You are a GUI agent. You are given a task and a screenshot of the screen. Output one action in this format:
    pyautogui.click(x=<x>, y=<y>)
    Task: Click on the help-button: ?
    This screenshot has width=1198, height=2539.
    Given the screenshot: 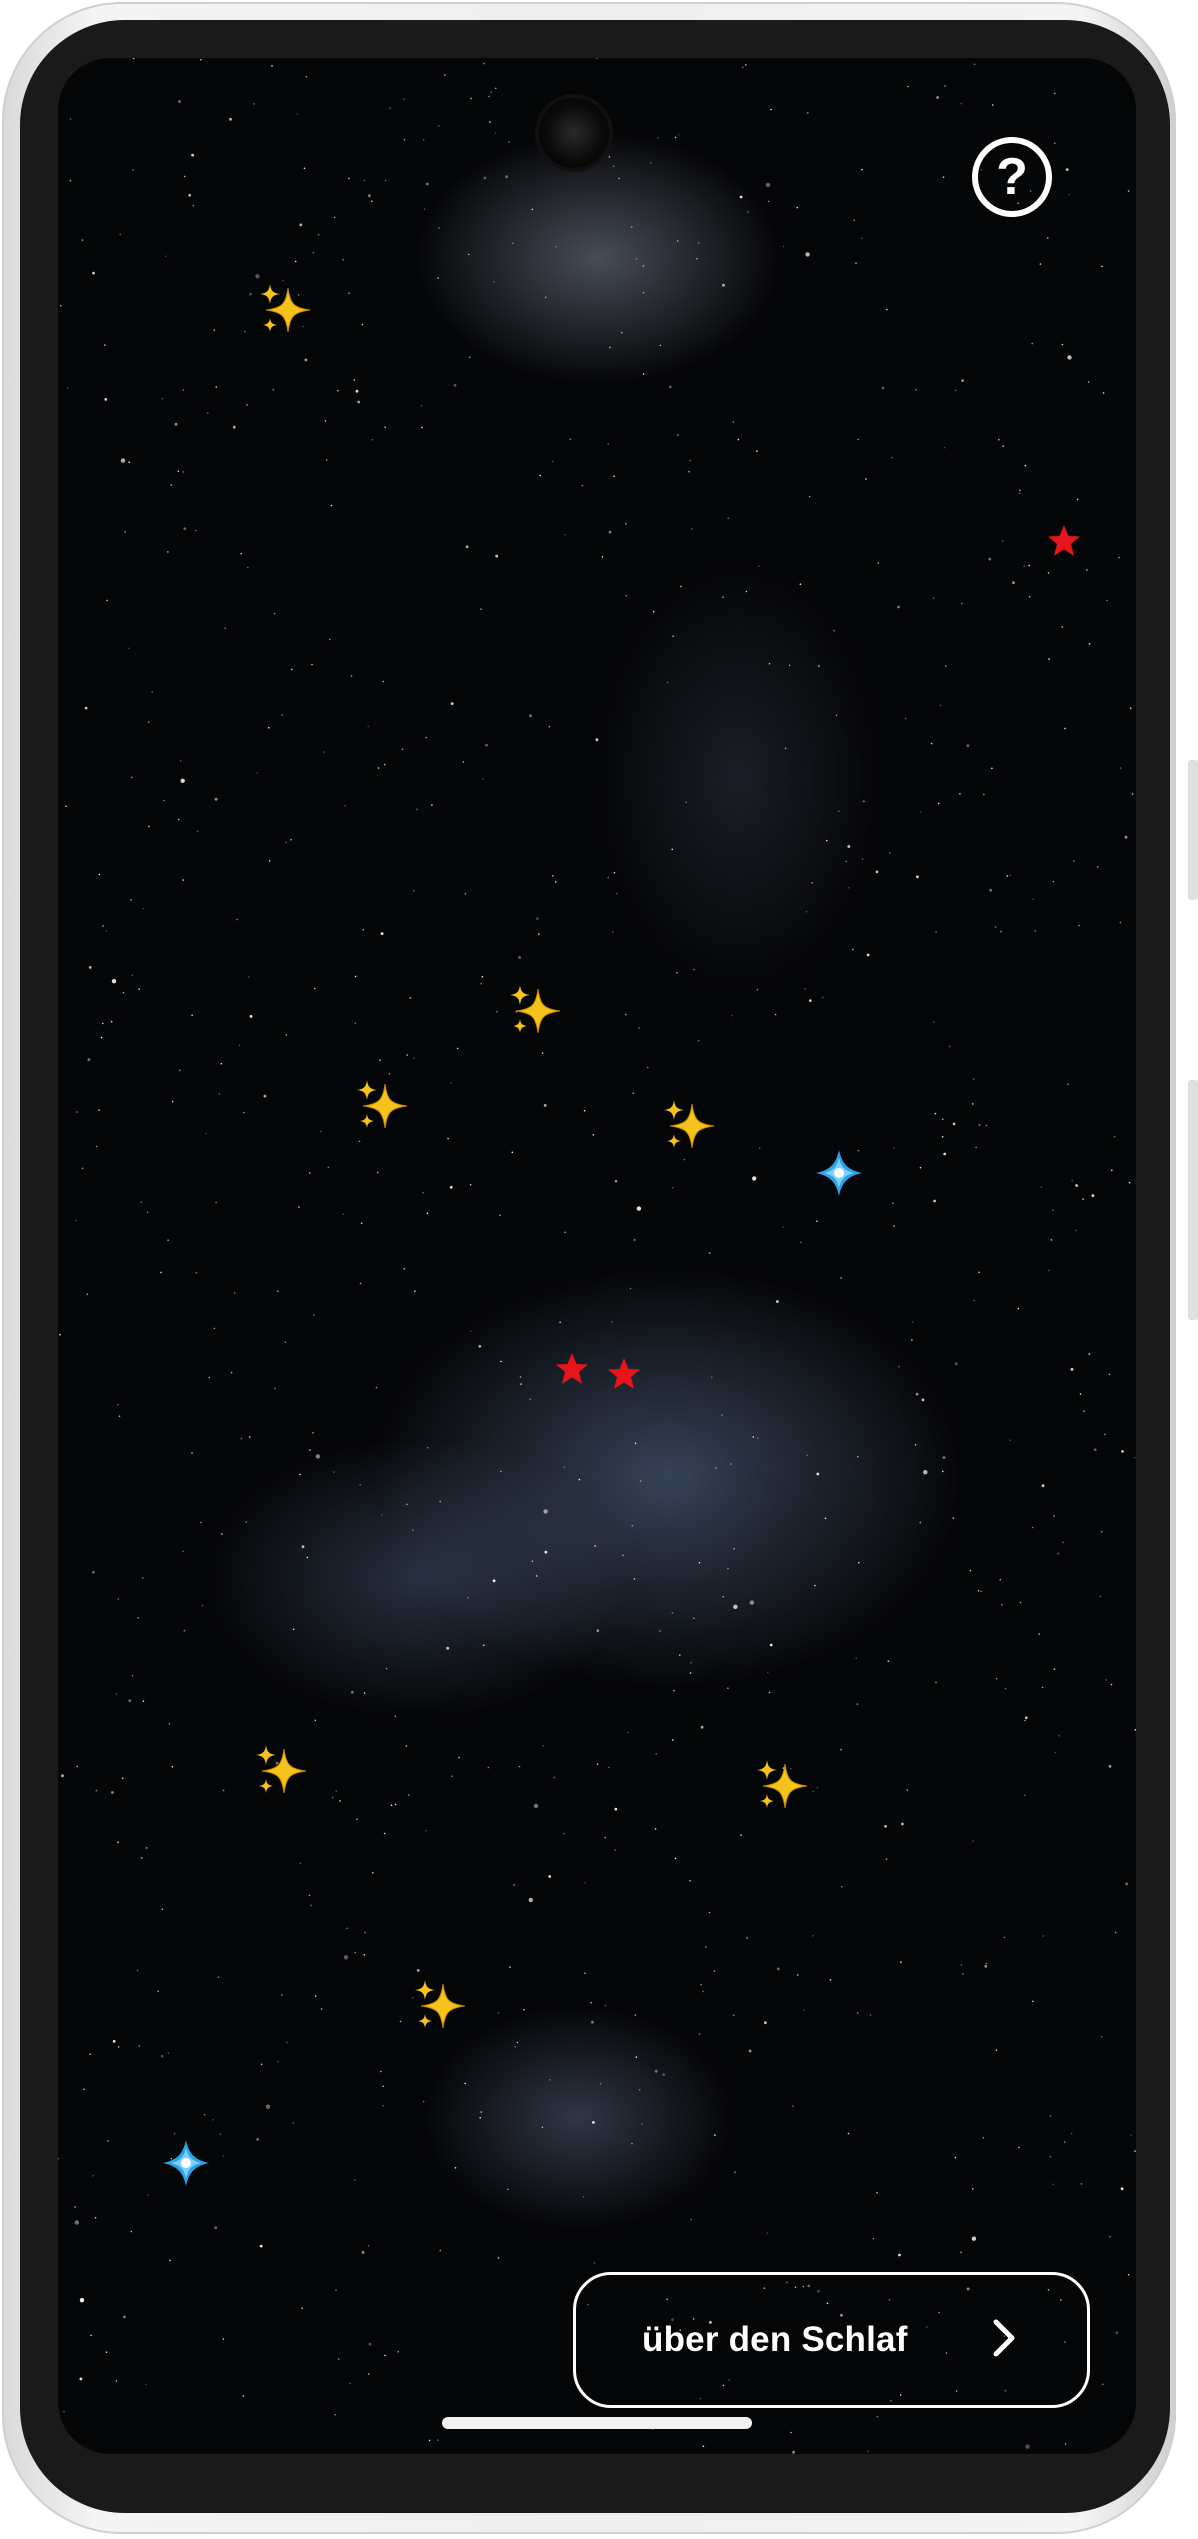 What is the action you would take?
    pyautogui.click(x=1012, y=177)
    